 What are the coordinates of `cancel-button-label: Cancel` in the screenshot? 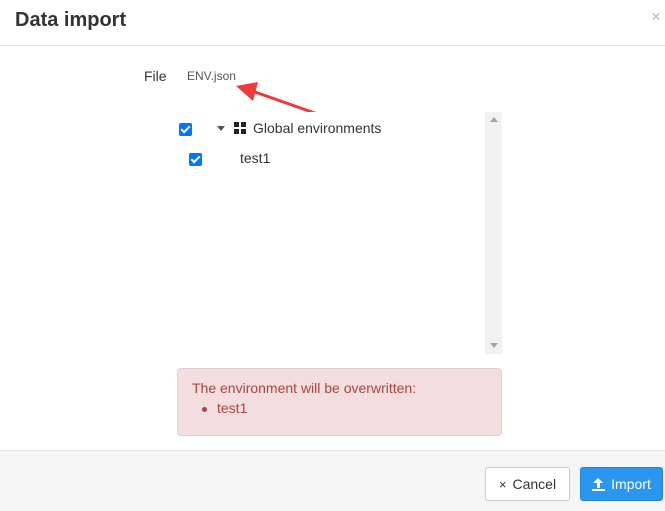 It's located at (534, 484).